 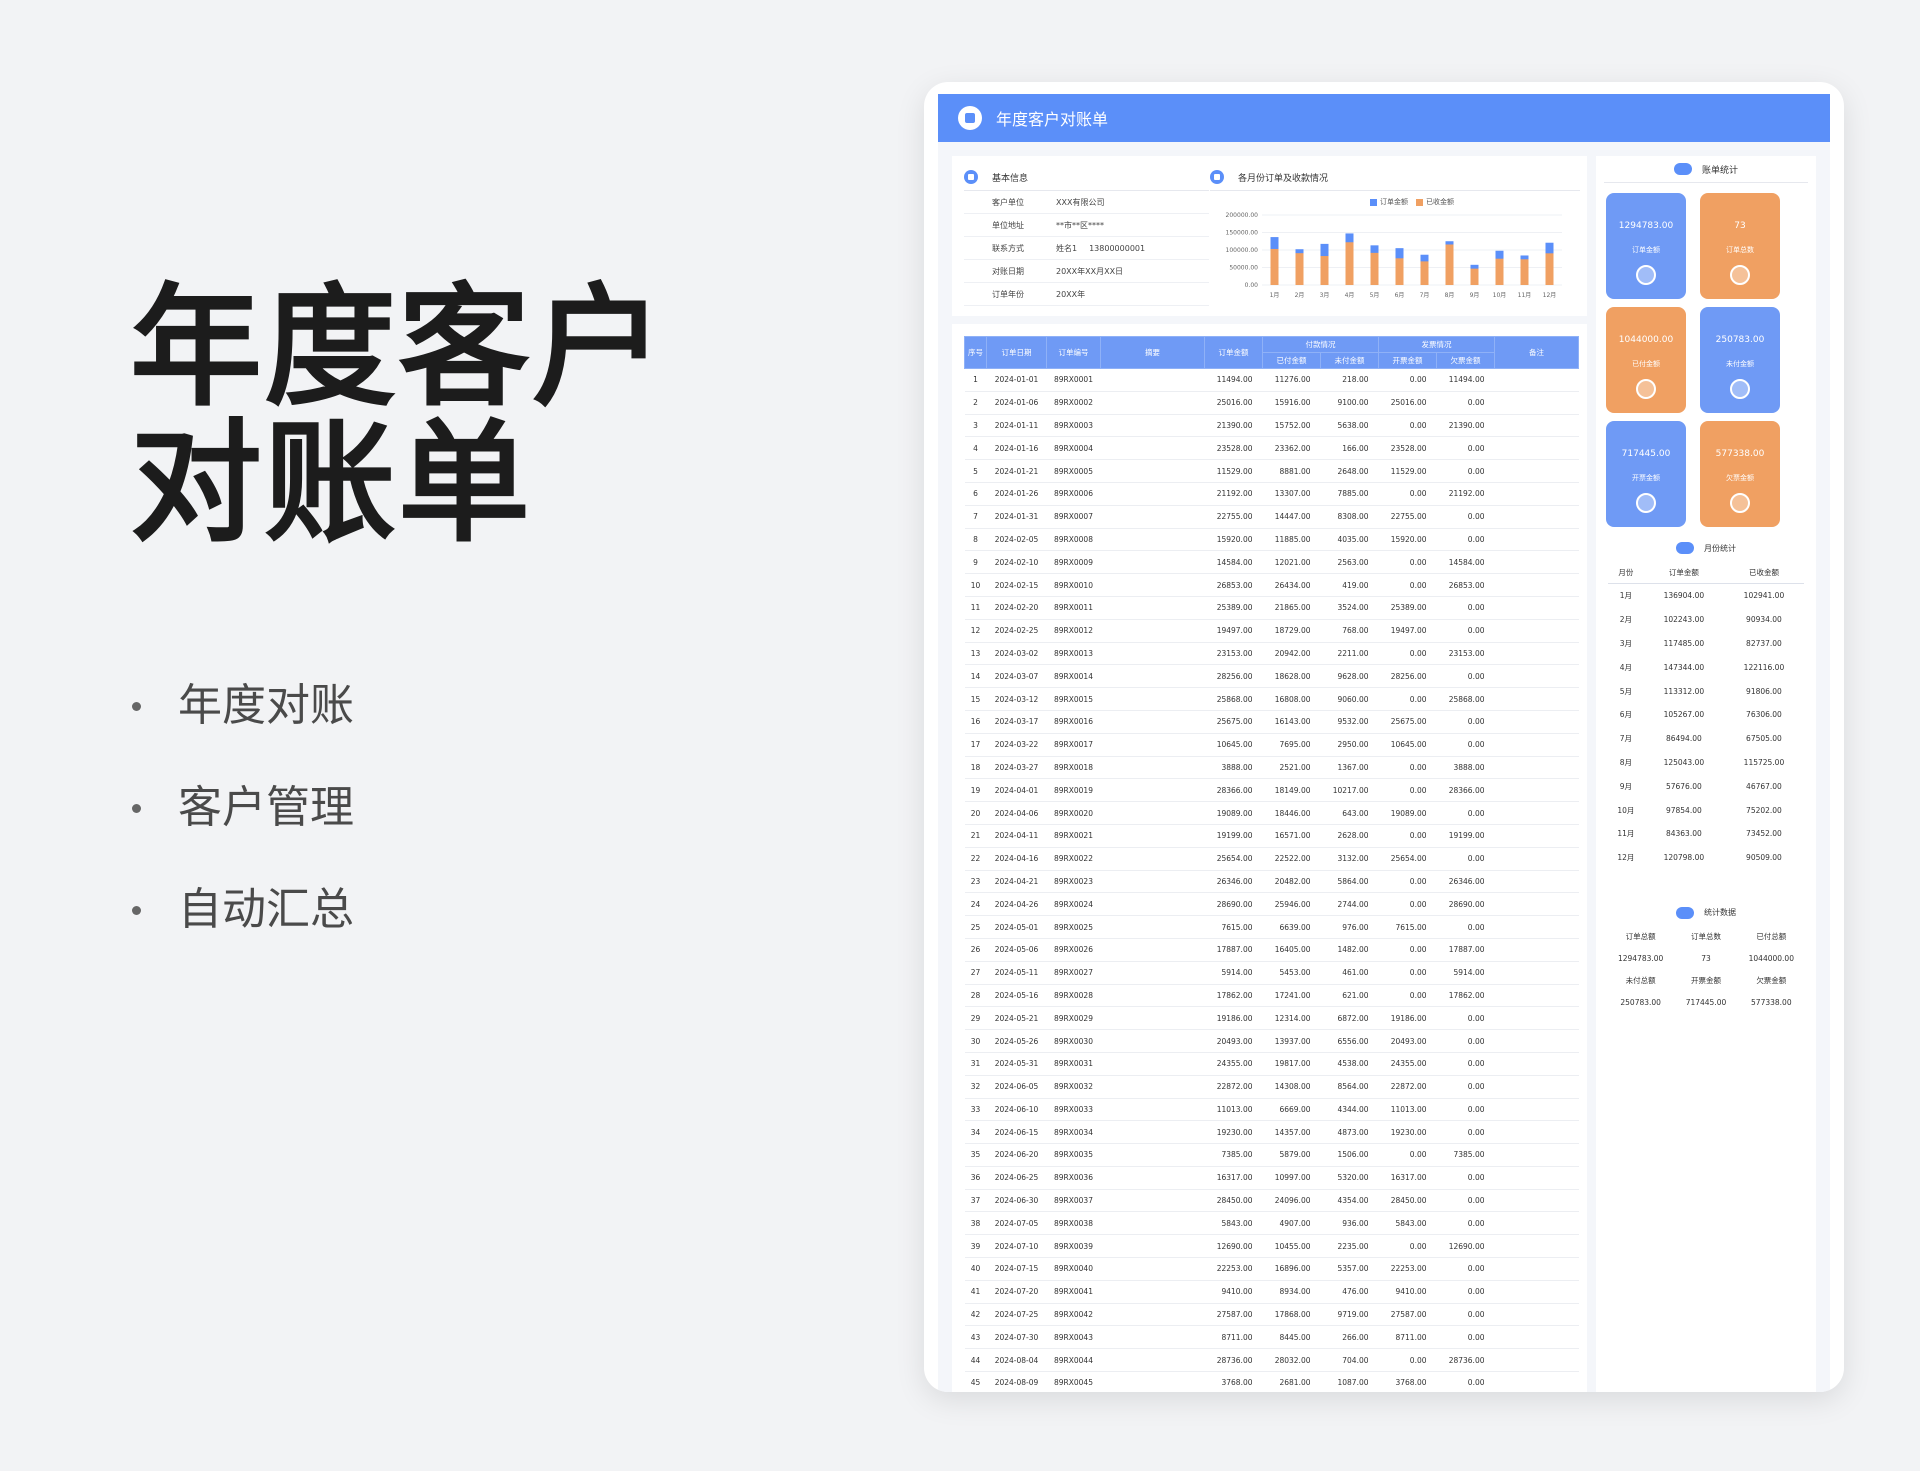 I want to click on table-cell: 8881.00, so click(x=1291, y=471).